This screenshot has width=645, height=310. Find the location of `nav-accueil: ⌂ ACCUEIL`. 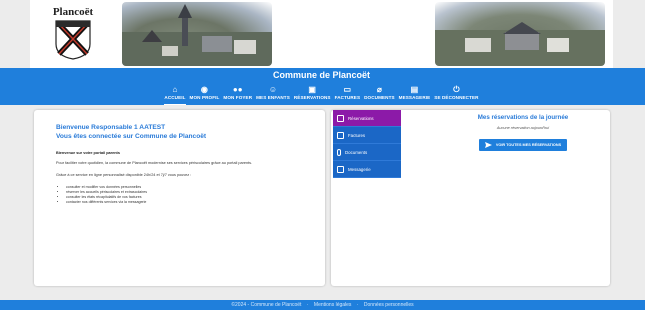

nav-accueil: ⌂ ACCUEIL is located at coordinates (175, 94).